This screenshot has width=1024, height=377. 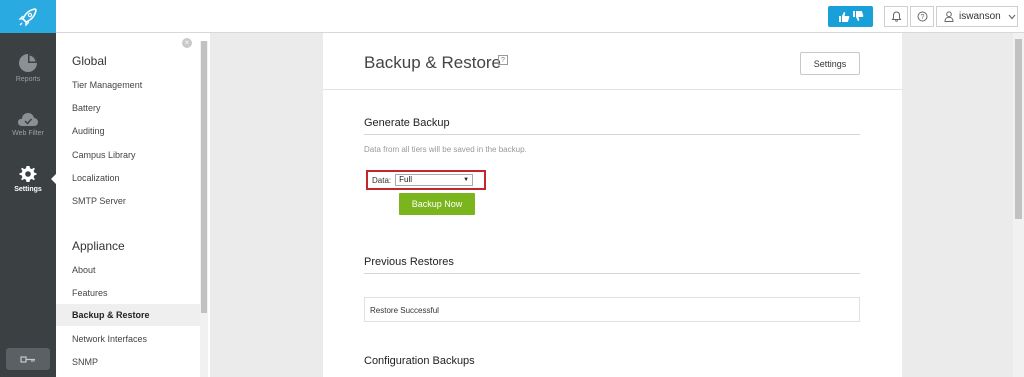 What do you see at coordinates (28, 119) in the screenshot?
I see `cloud-icon` at bounding box center [28, 119].